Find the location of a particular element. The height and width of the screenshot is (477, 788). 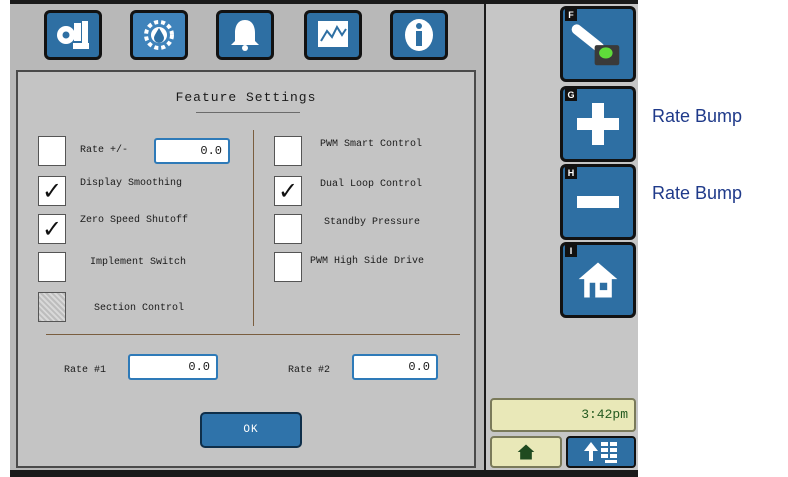

pwm-high-side-drive-checkbox is located at coordinates (288, 267).